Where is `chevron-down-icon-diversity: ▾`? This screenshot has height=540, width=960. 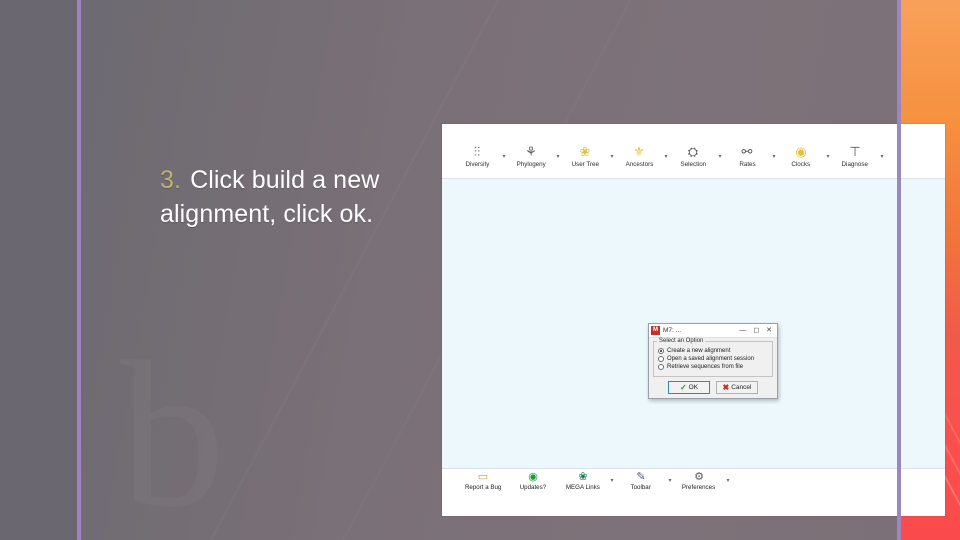 chevron-down-icon-diversity: ▾ is located at coordinates (504, 151).